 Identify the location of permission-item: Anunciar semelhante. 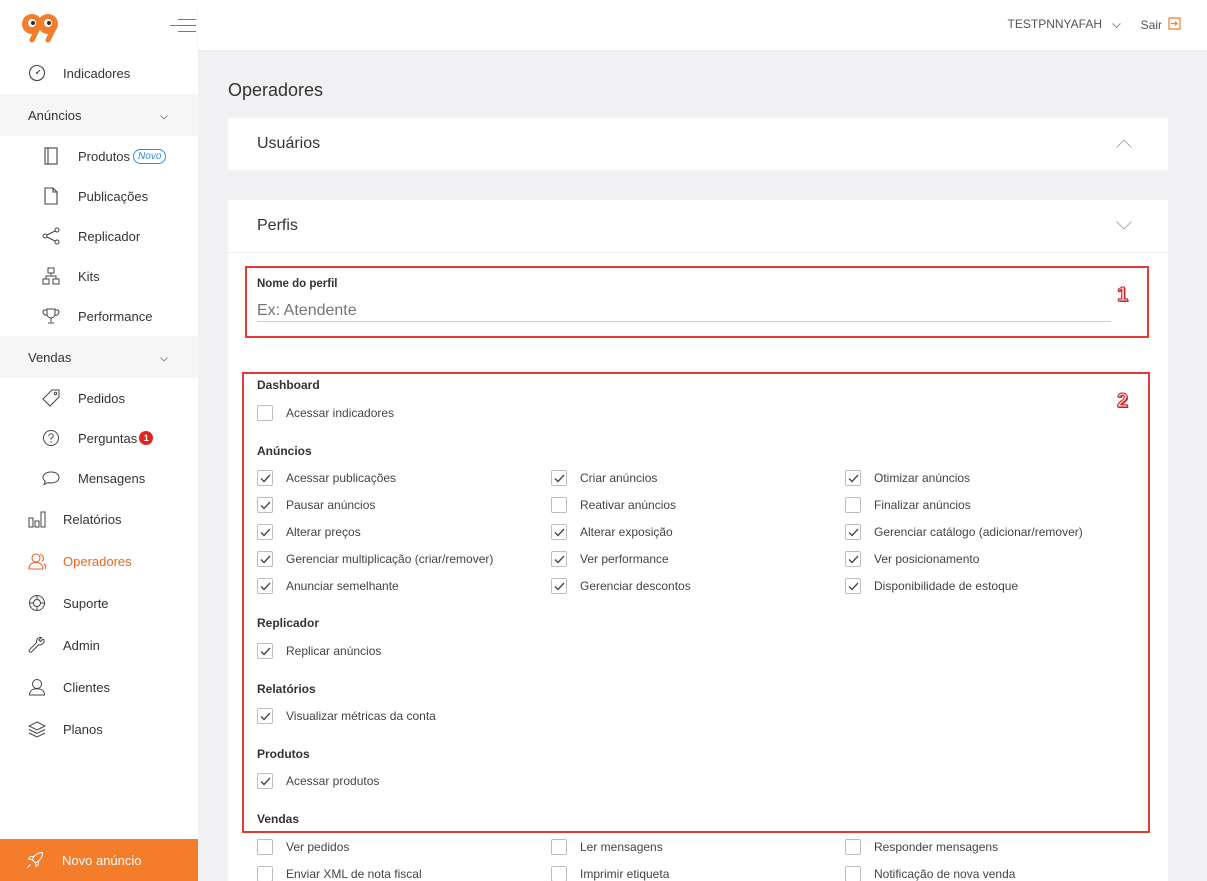
(328, 586).